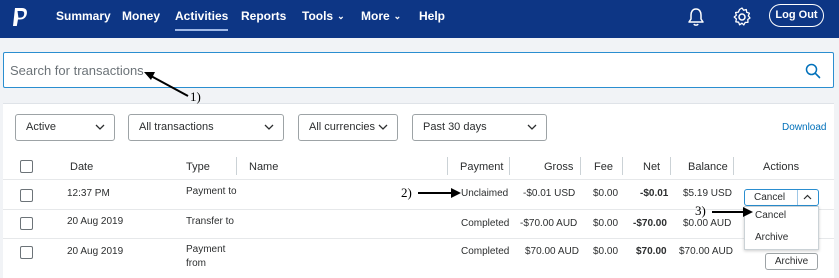  What do you see at coordinates (400, 70) in the screenshot?
I see `search-input` at bounding box center [400, 70].